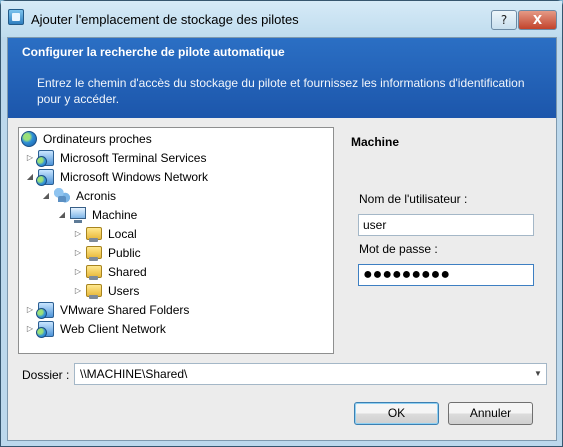 The width and height of the screenshot is (563, 447). Describe the element at coordinates (105, 233) in the screenshot. I see `tree-item-local: ▷ Local` at that location.